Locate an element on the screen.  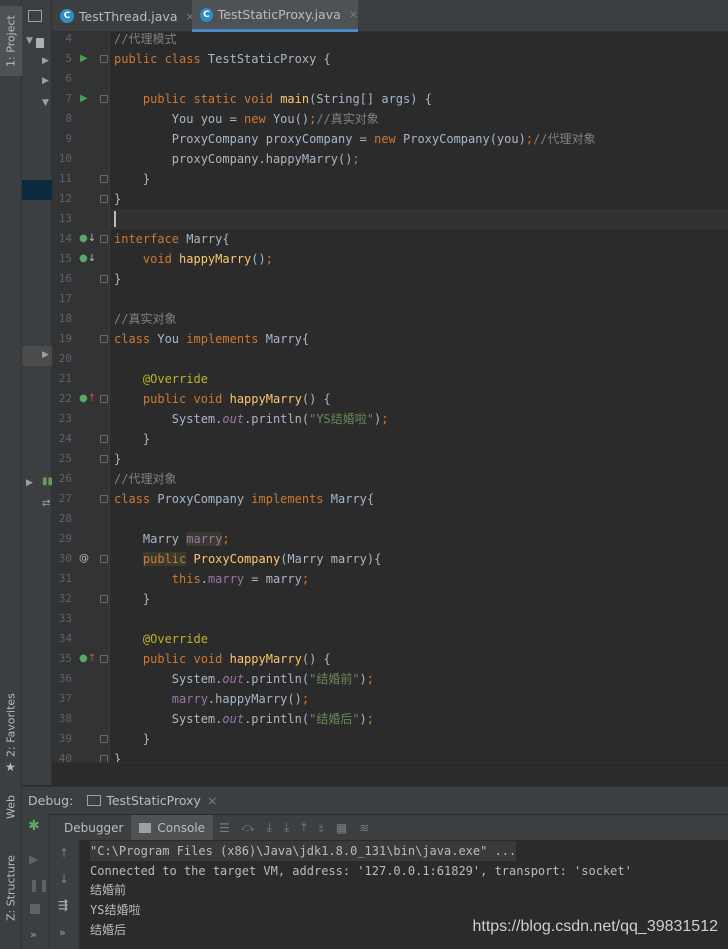
tab-teststaticproxy: C TestStaticProxy.java × is located at coordinates (275, 16).